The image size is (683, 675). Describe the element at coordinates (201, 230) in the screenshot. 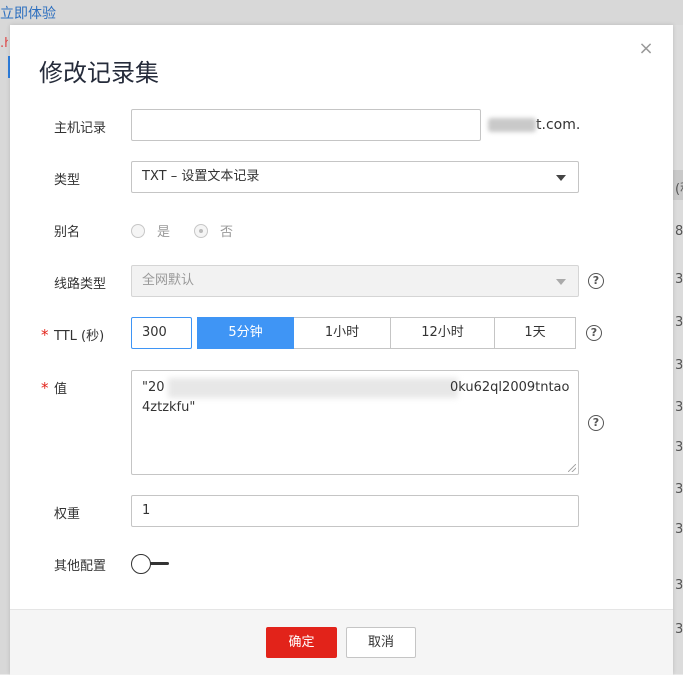

I see `radio-checked-icon` at that location.